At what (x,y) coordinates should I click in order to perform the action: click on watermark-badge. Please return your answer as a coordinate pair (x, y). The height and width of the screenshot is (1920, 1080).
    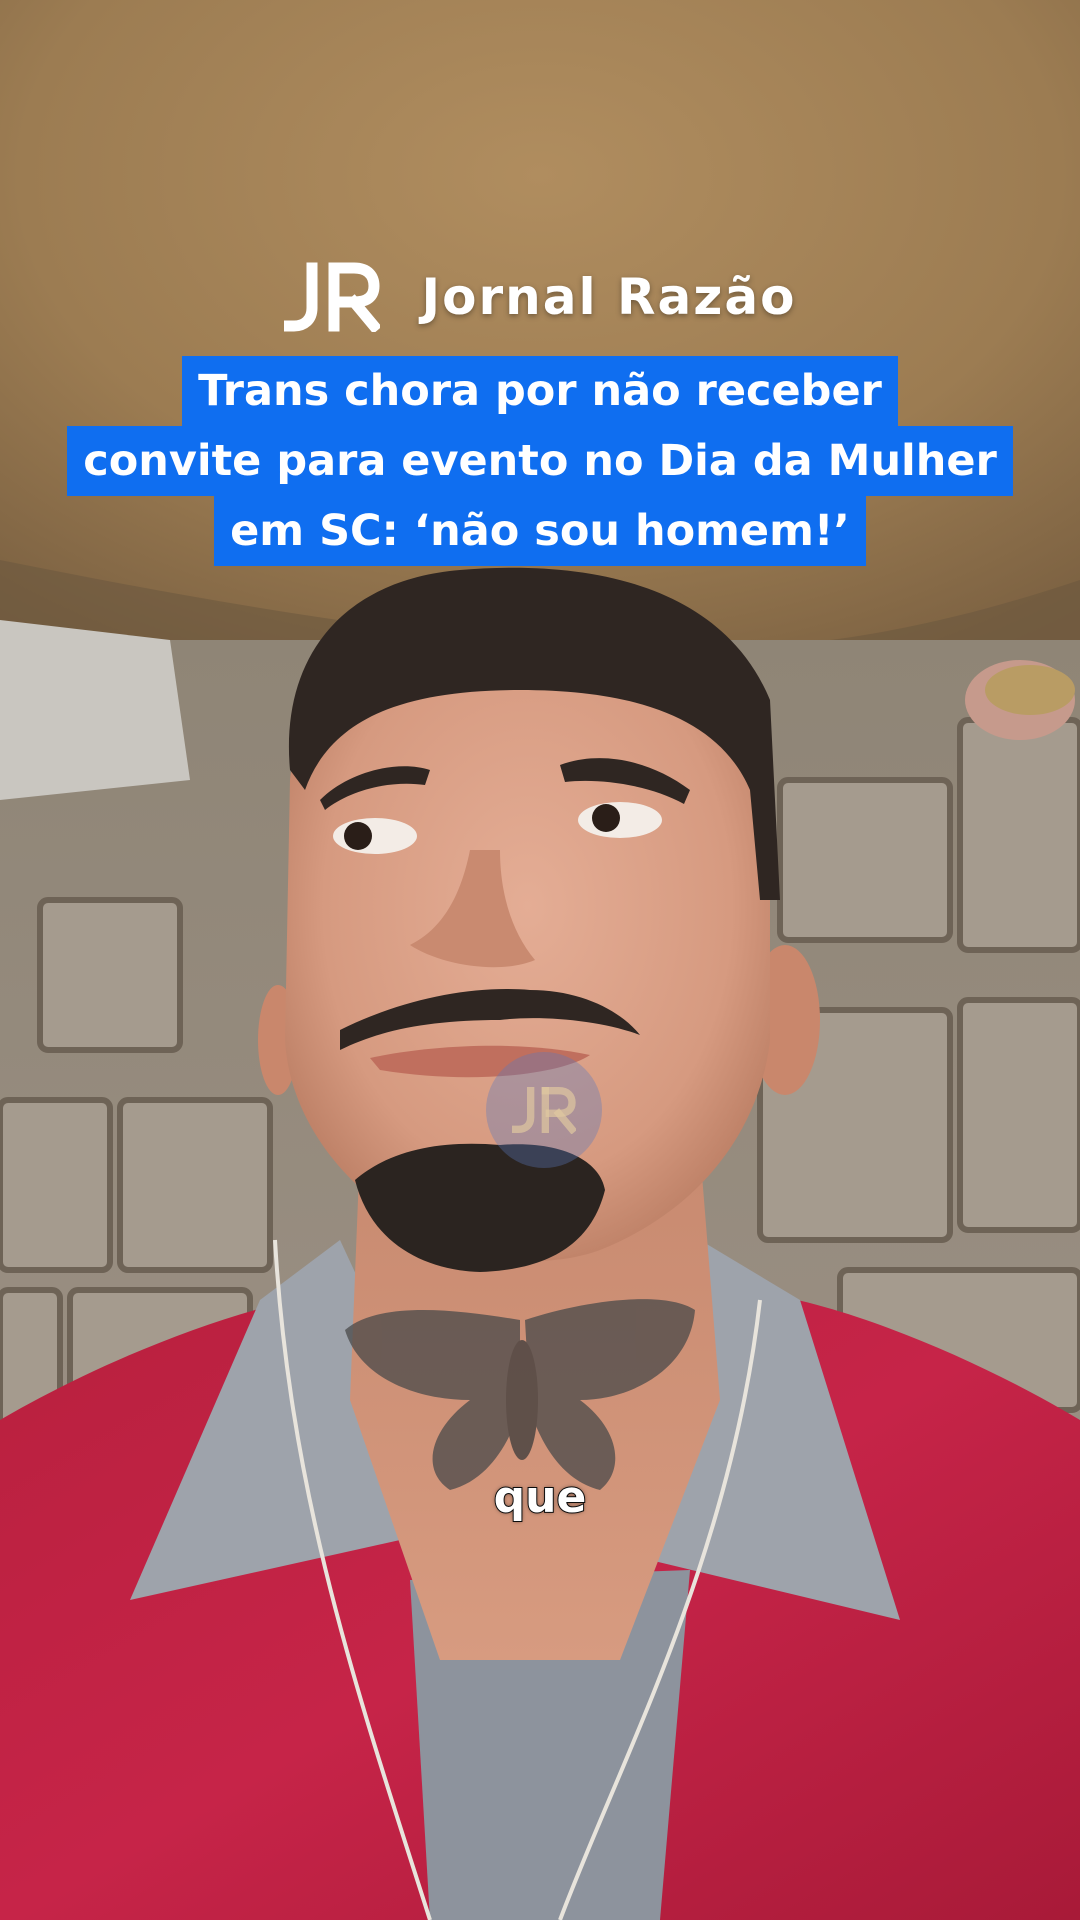
    Looking at the image, I should click on (544, 1110).